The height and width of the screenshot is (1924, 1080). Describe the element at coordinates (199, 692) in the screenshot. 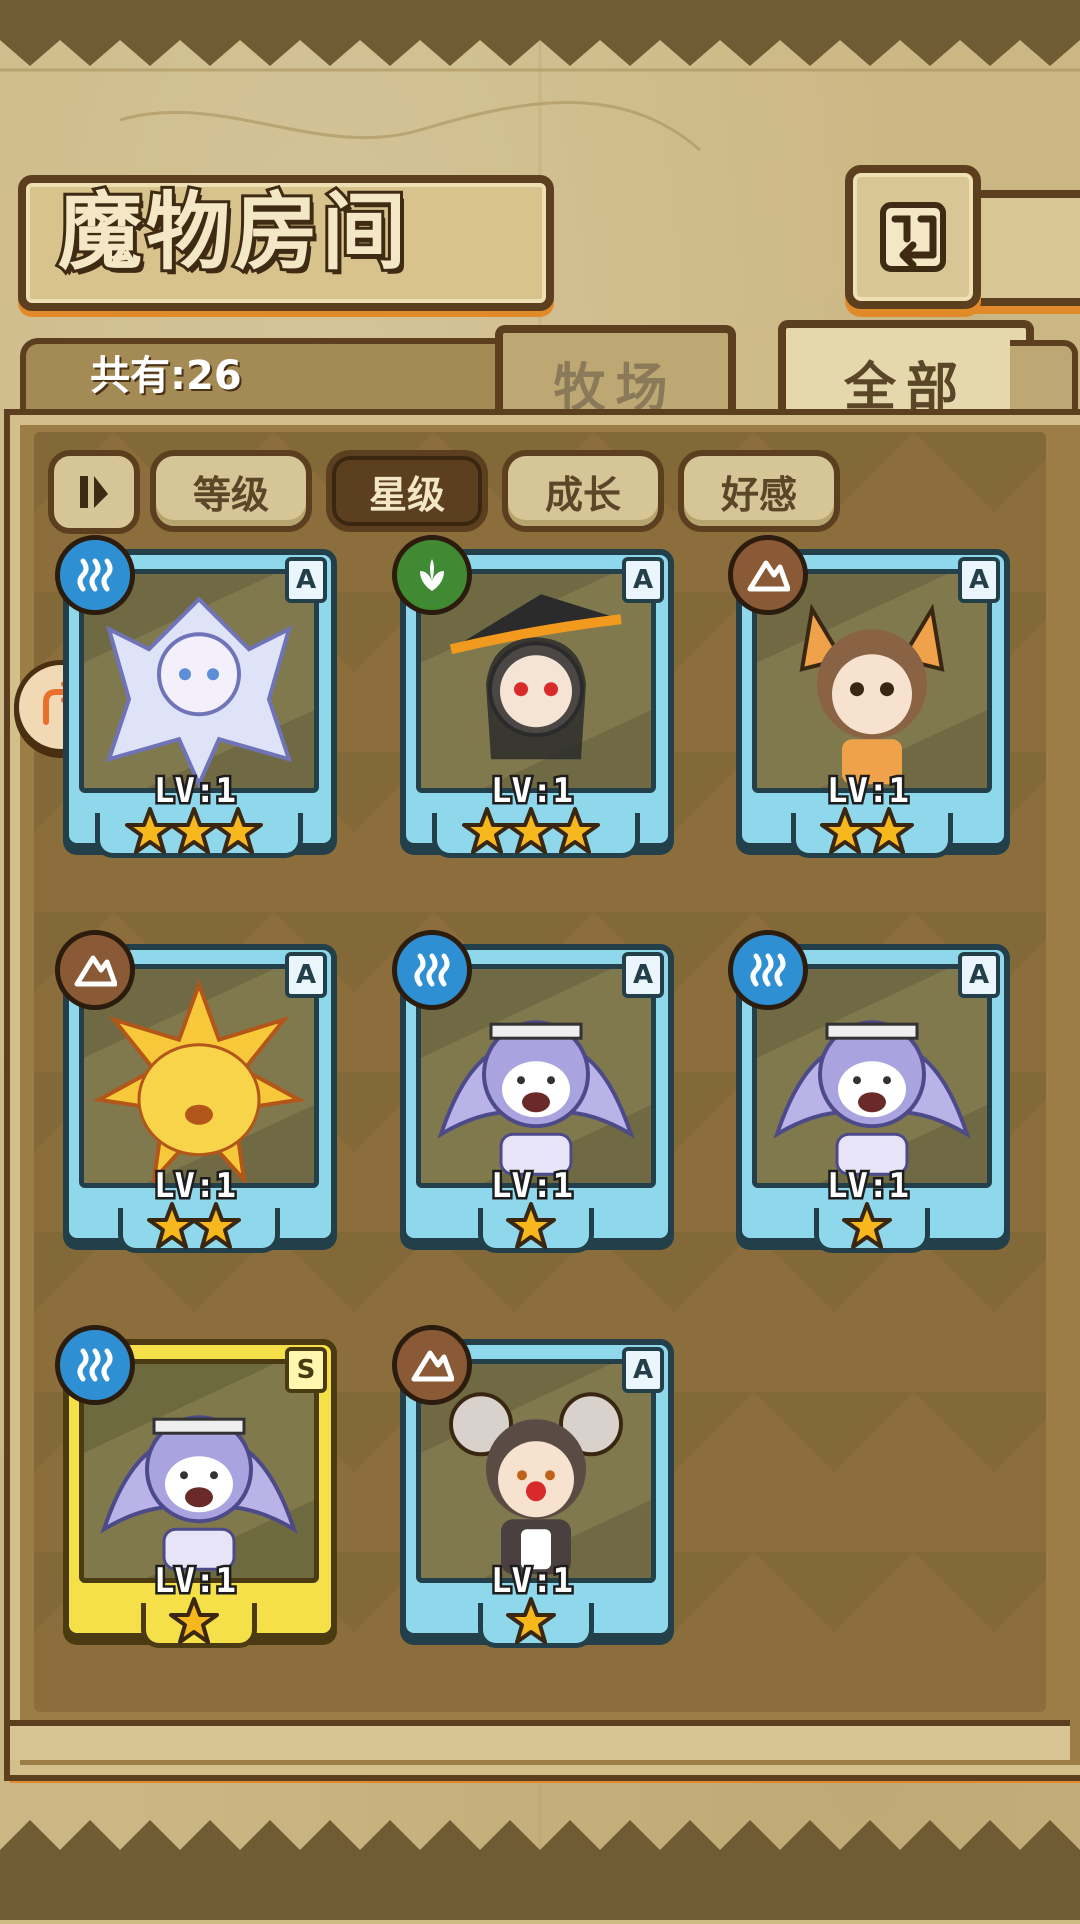

I see `ice-crystal-girl-icon` at that location.